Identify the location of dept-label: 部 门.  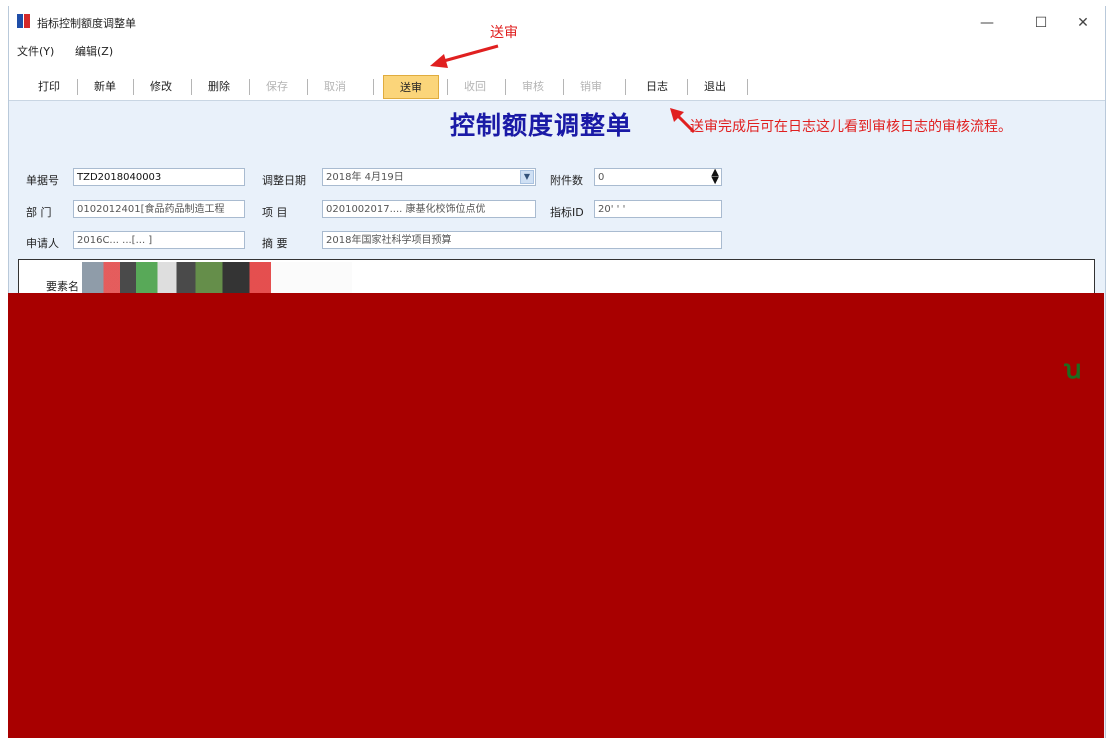
(39, 212).